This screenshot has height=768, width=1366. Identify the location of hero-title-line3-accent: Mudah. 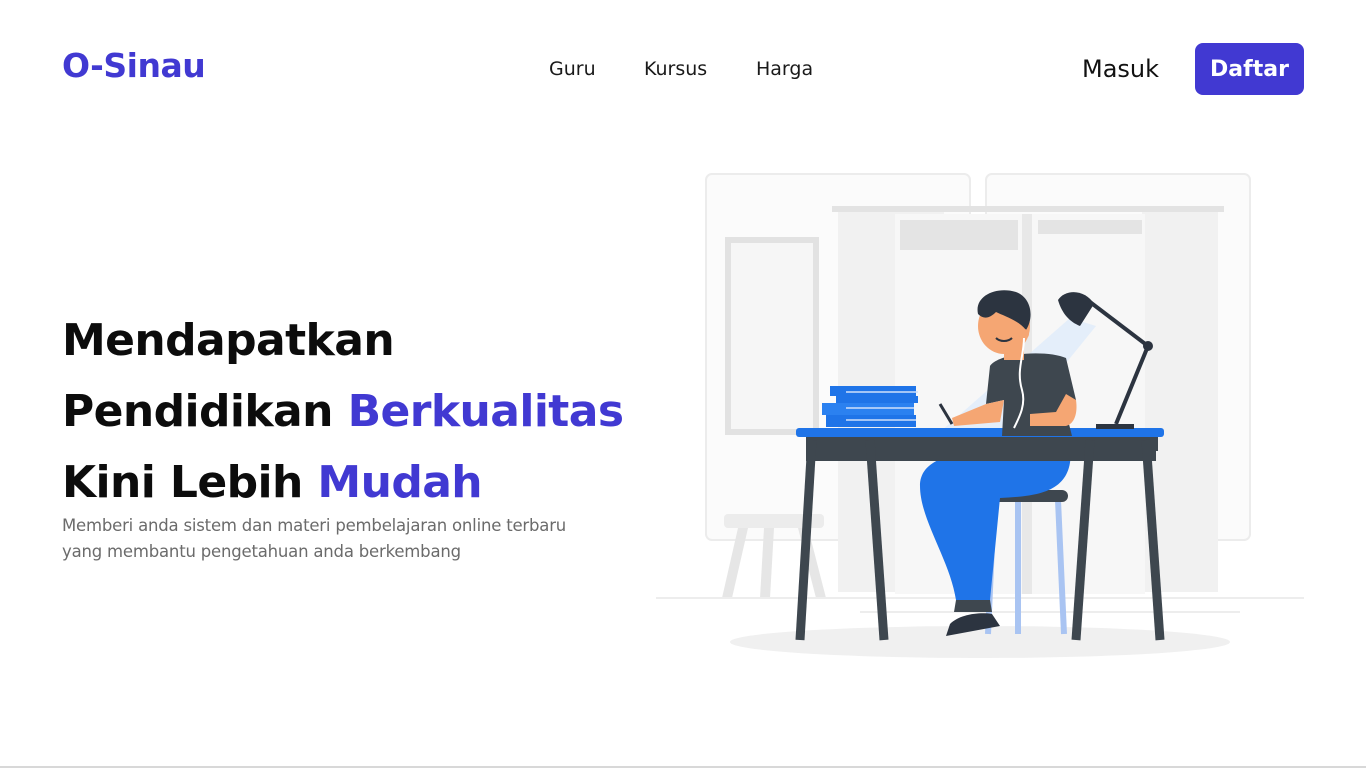
(400, 482).